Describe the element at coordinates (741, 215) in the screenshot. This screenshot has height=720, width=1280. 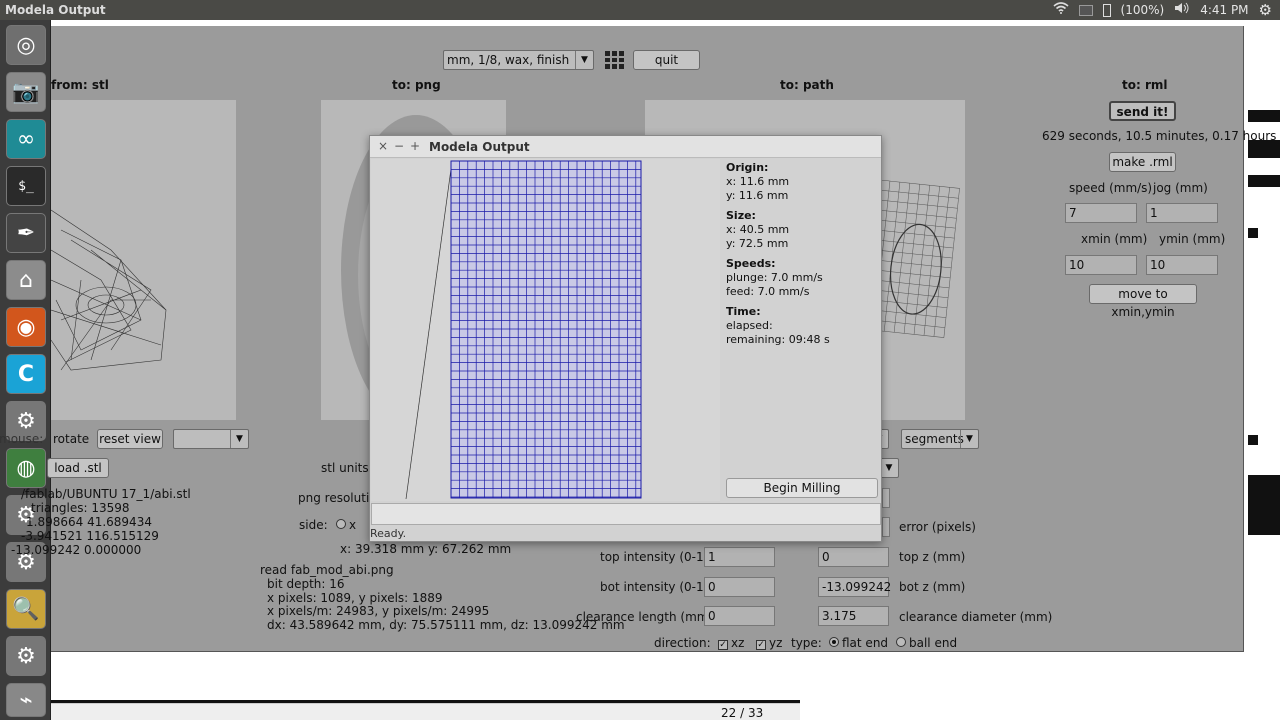
I see `size-title: Size:` at that location.